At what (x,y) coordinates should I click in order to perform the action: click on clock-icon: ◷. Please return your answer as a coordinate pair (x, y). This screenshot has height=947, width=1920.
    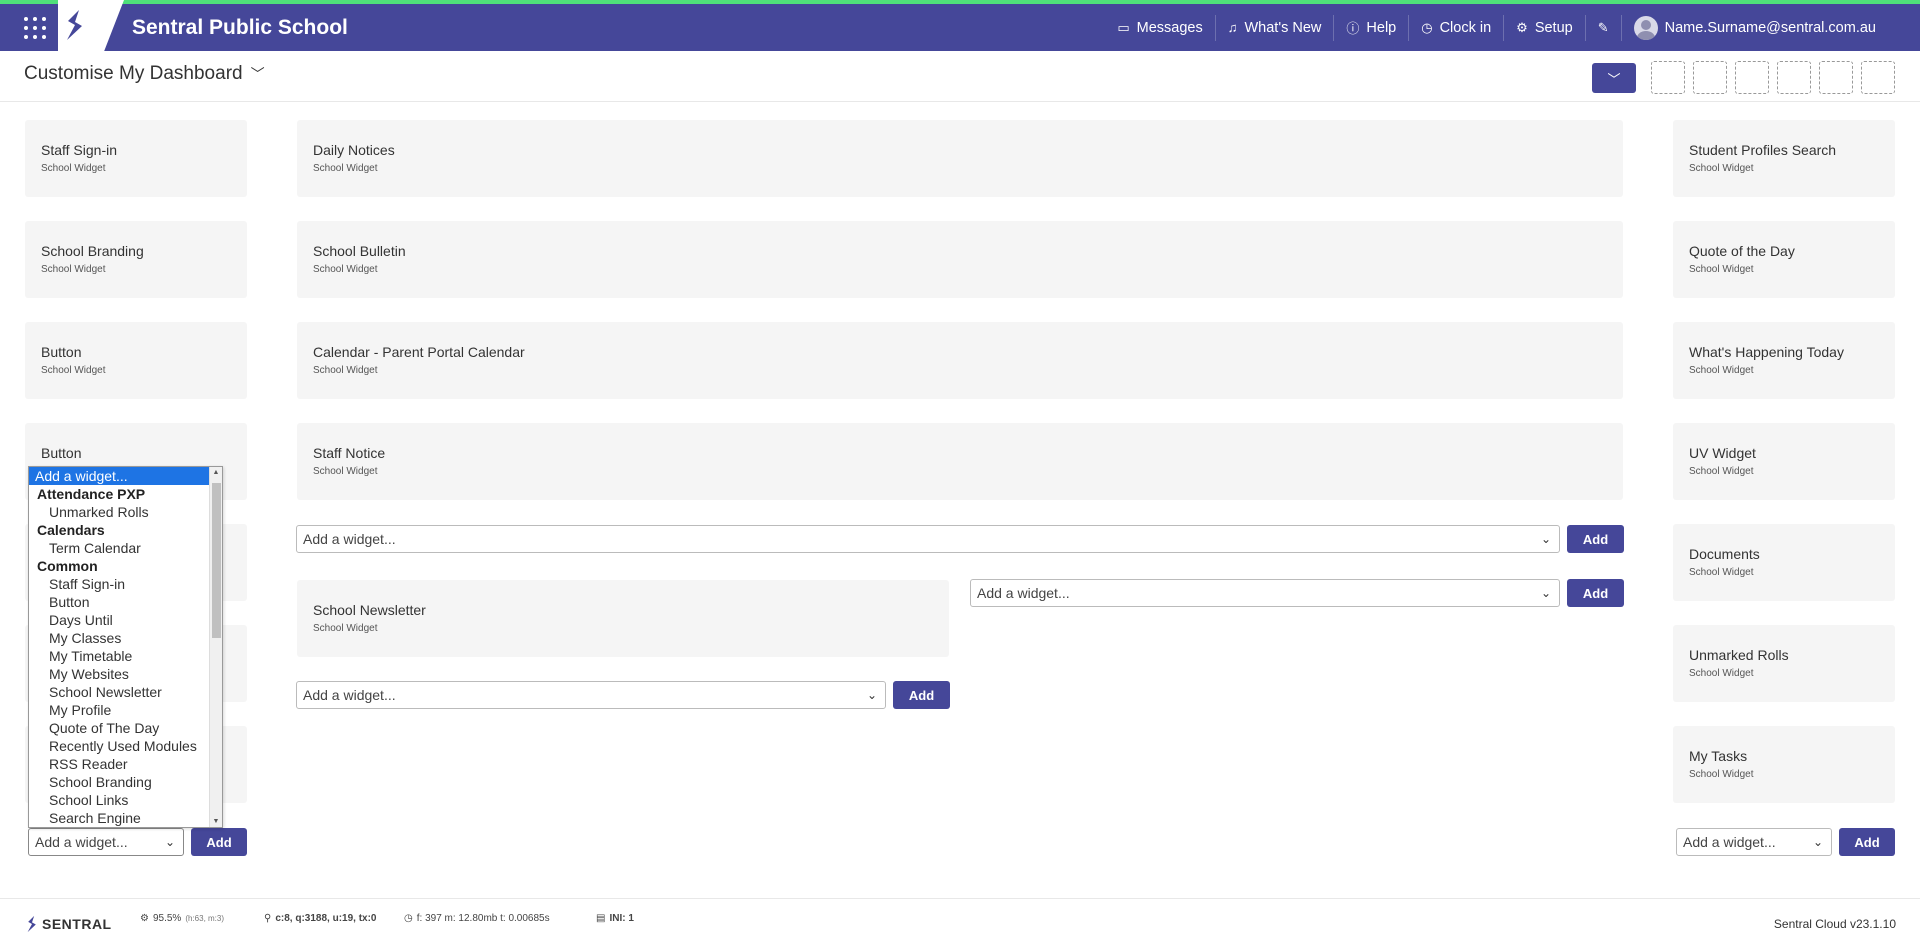
    Looking at the image, I should click on (408, 918).